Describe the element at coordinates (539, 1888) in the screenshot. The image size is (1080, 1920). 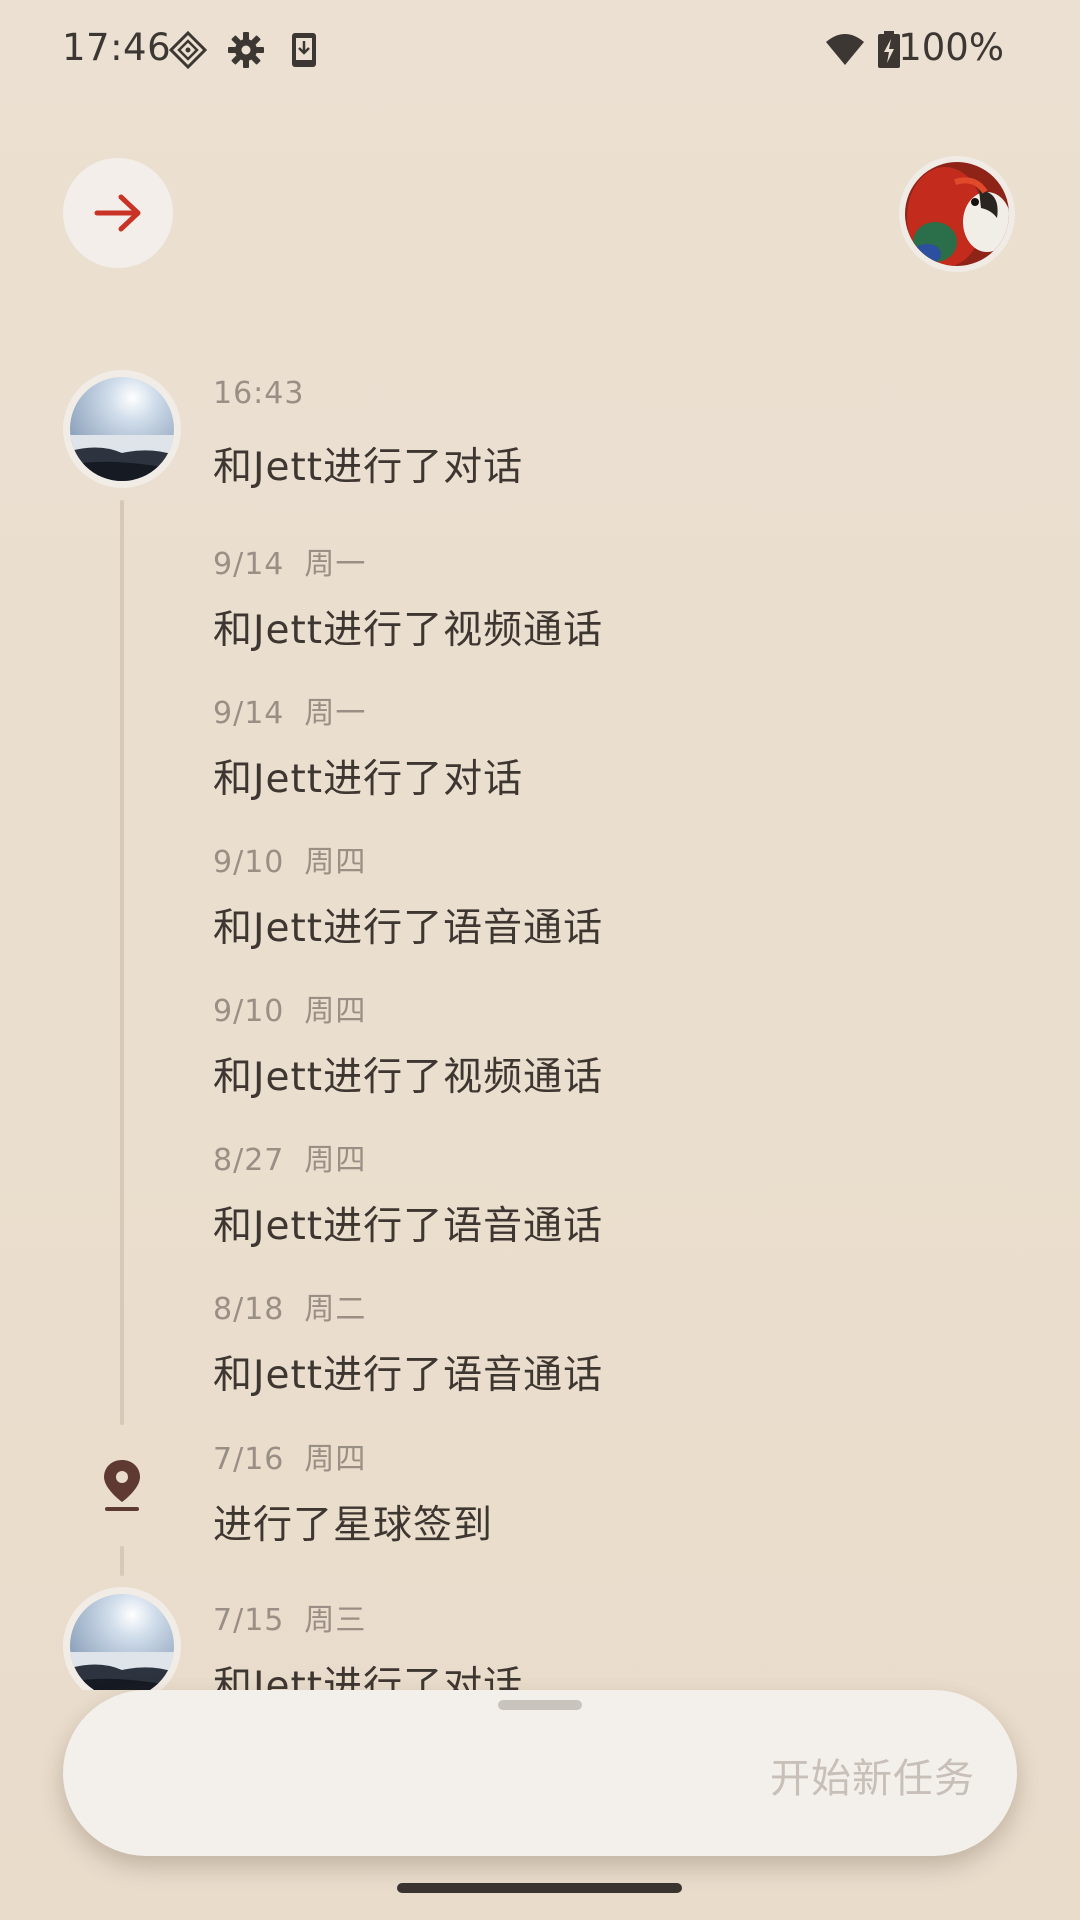
I see `gesture-nav-handle` at that location.